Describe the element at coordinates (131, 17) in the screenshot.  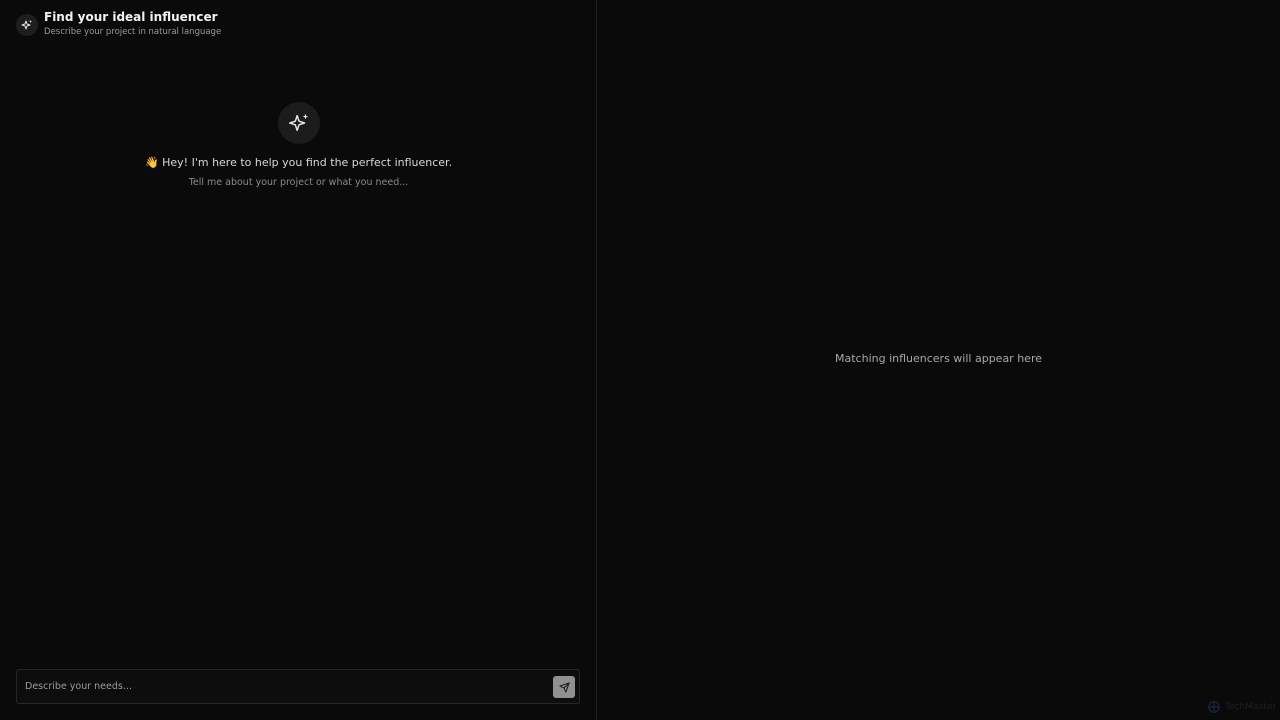
I see `page-title: Find your ideal influencer` at that location.